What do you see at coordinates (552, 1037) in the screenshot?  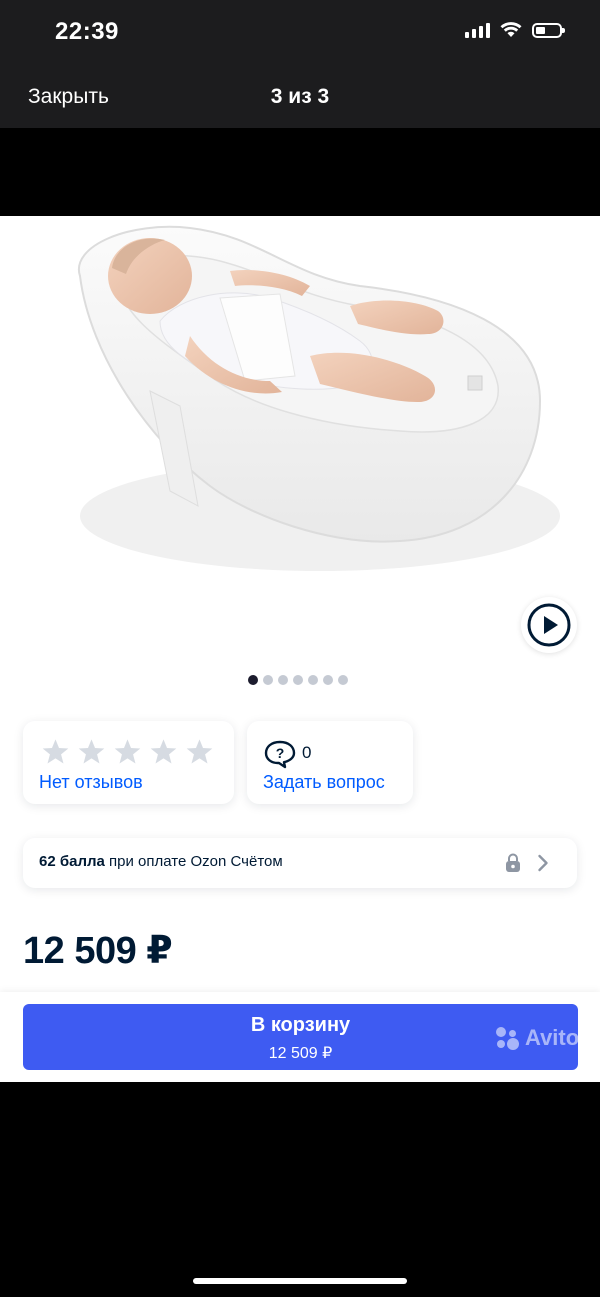 I see `avito-watermark-text: Avito` at bounding box center [552, 1037].